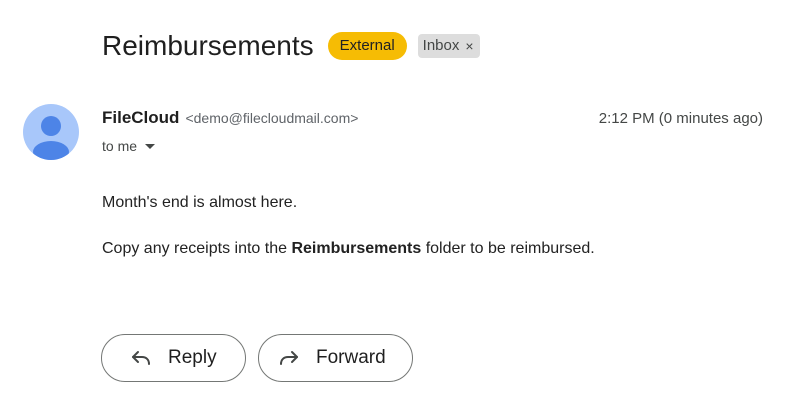 This screenshot has height=411, width=789. Describe the element at coordinates (272, 118) in the screenshot. I see `sender-email: <demo@filecloudmail.com>` at that location.